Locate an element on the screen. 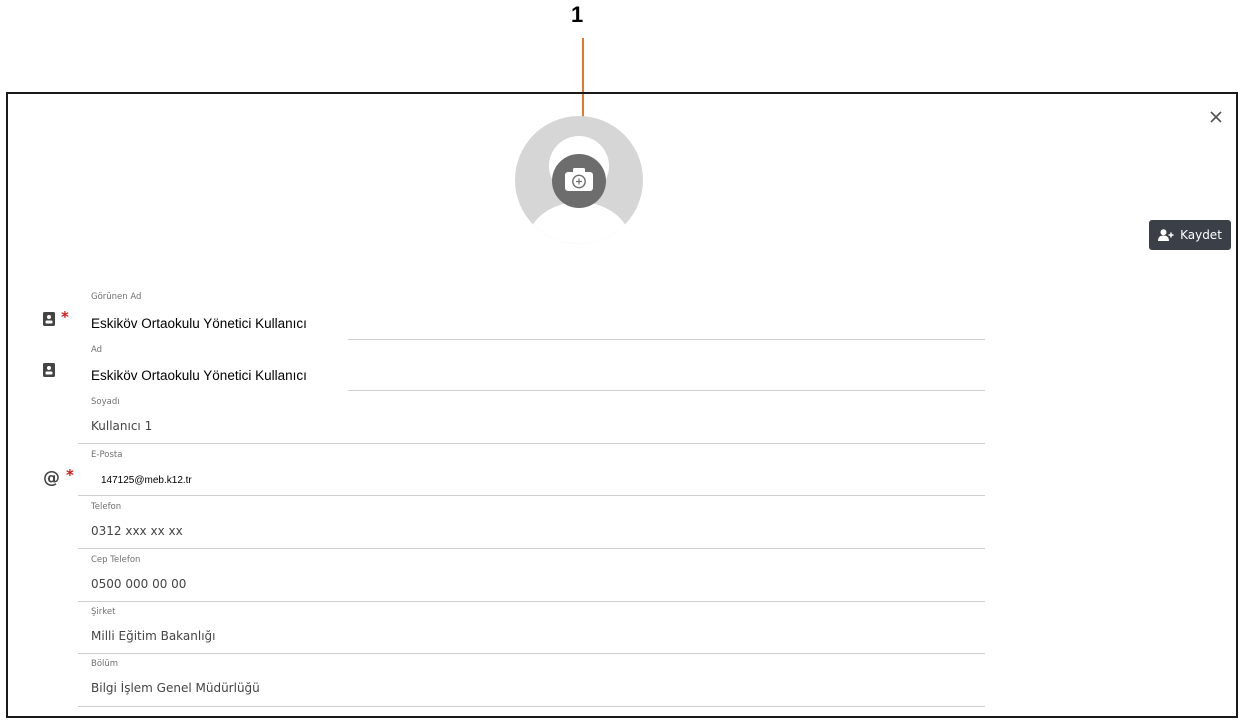 The width and height of the screenshot is (1247, 724). save-button-label: Kaydet is located at coordinates (1201, 235).